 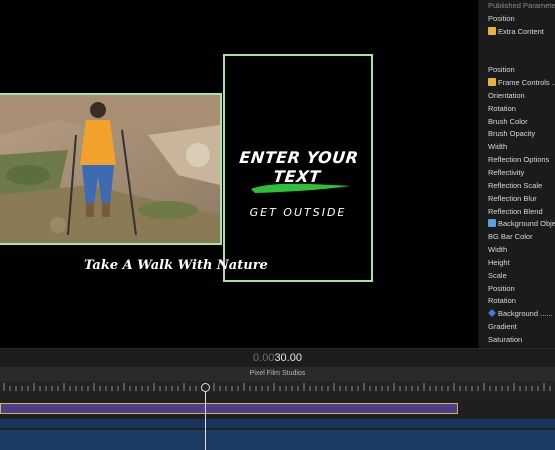 I want to click on timeline-ruler, so click(x=277, y=387).